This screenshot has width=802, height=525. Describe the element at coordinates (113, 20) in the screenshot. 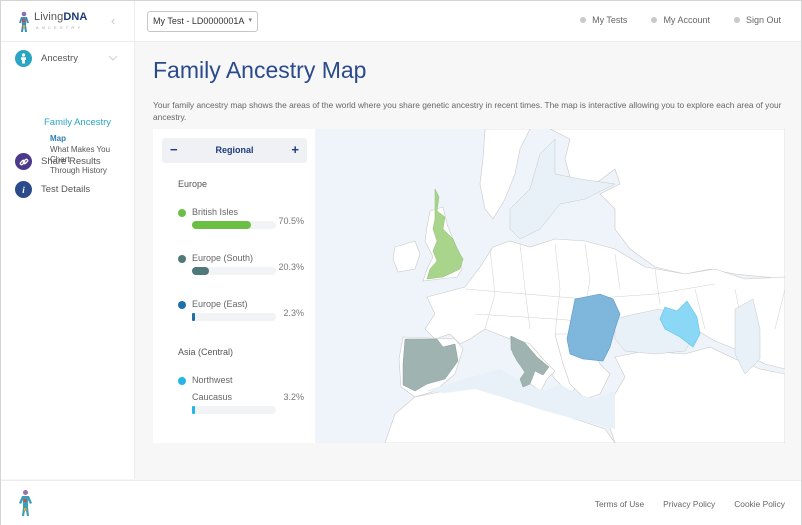

I see `collapse-sidebar-button: ‹` at that location.